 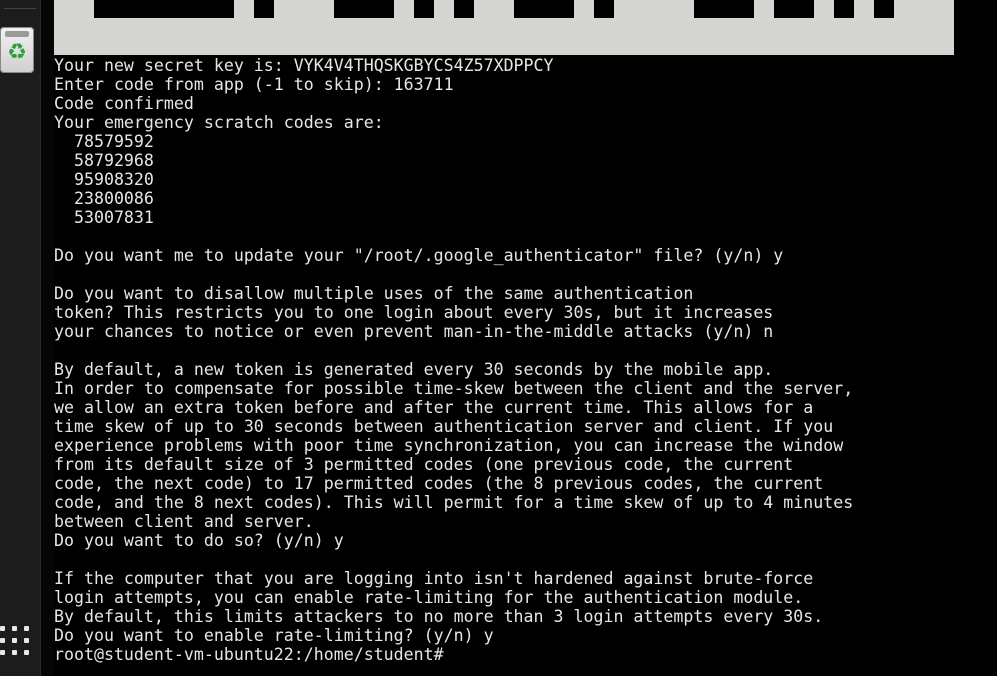 I want to click on trash-lid, so click(x=17, y=34).